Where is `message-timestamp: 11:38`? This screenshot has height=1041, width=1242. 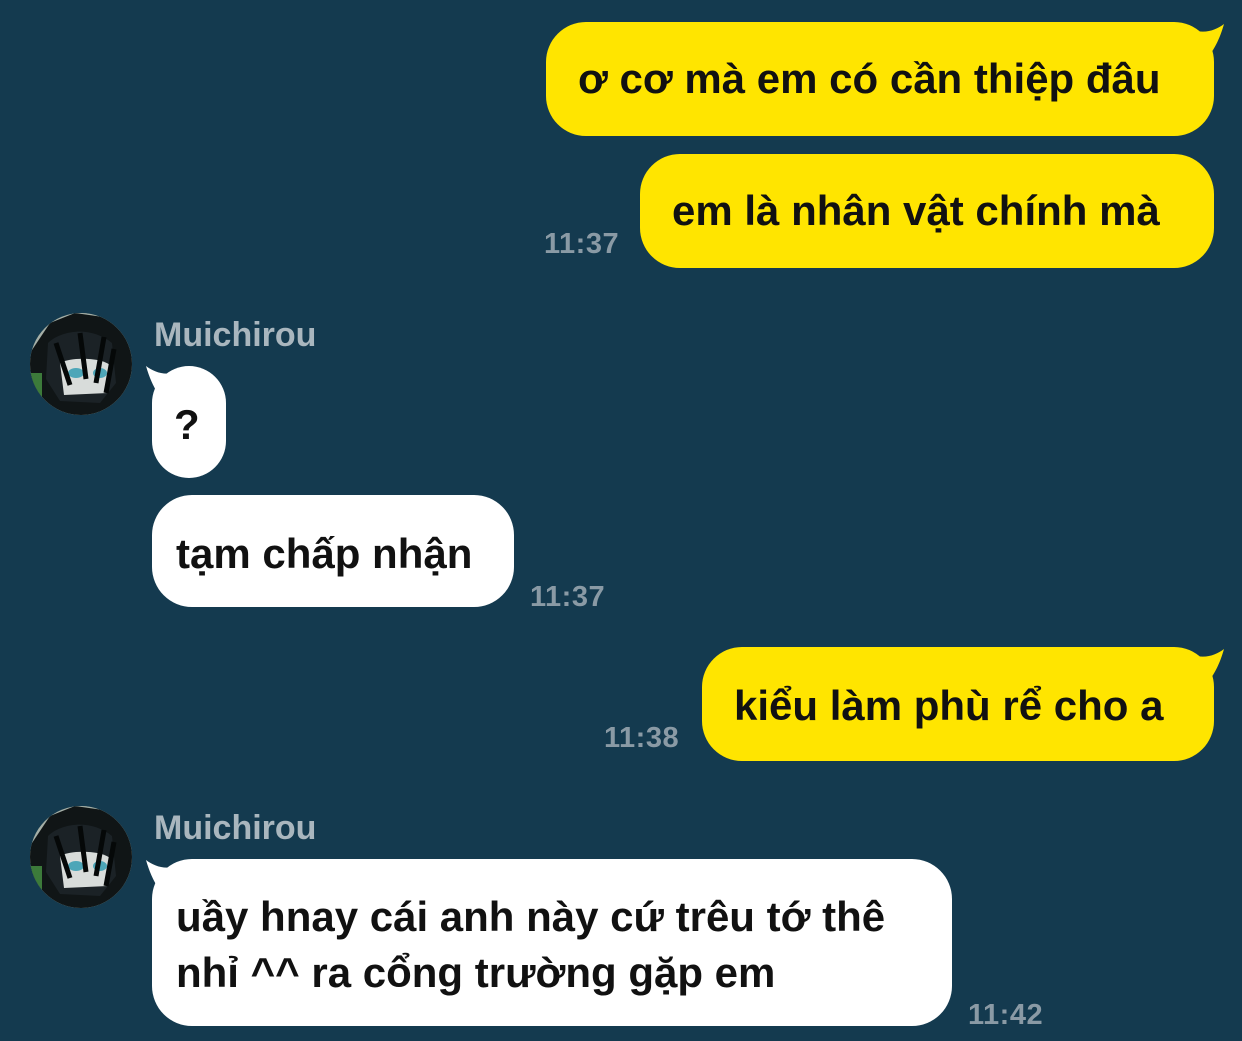 message-timestamp: 11:38 is located at coordinates (642, 738).